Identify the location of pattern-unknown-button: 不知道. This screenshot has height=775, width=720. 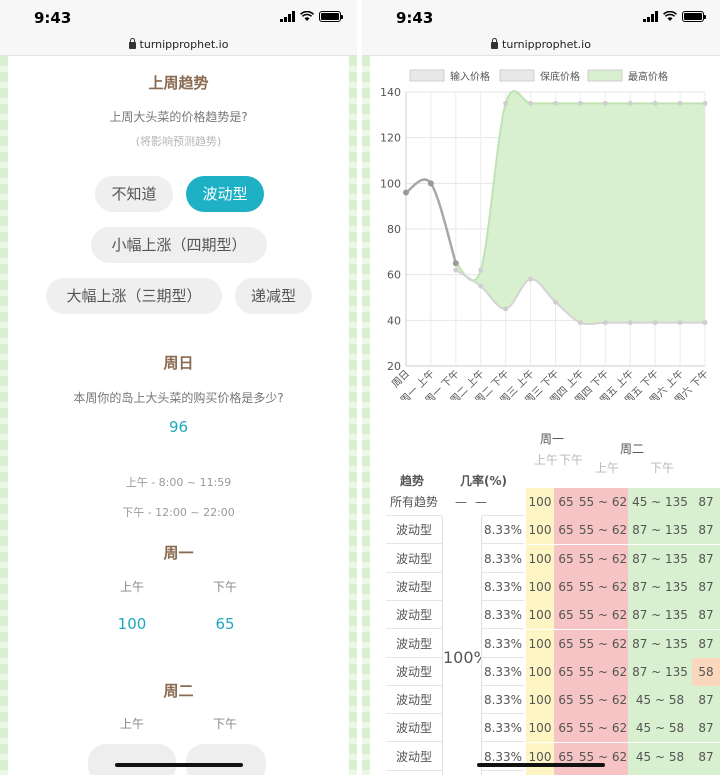
(134, 194).